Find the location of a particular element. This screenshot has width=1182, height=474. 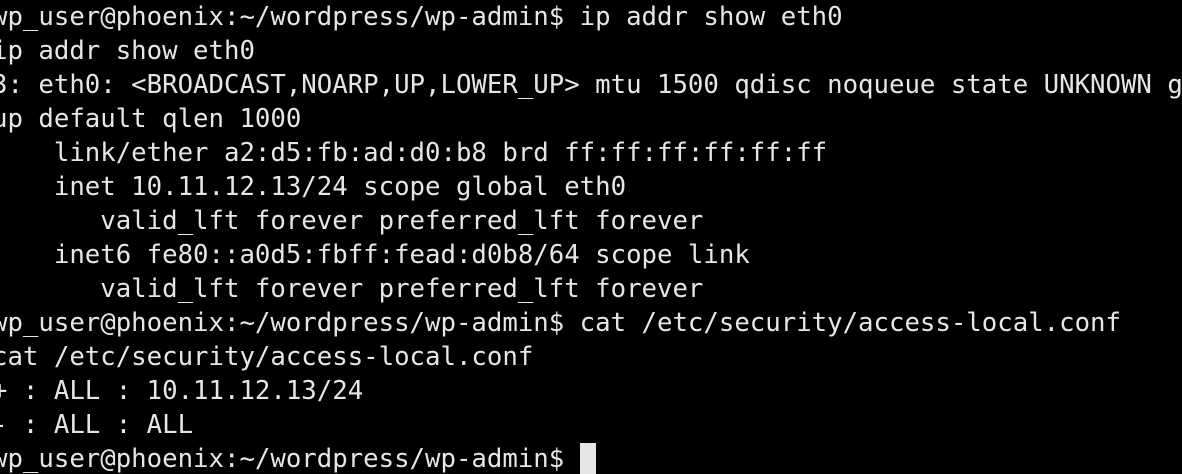

output-line: - : ALL : ALL is located at coordinates (97, 425).